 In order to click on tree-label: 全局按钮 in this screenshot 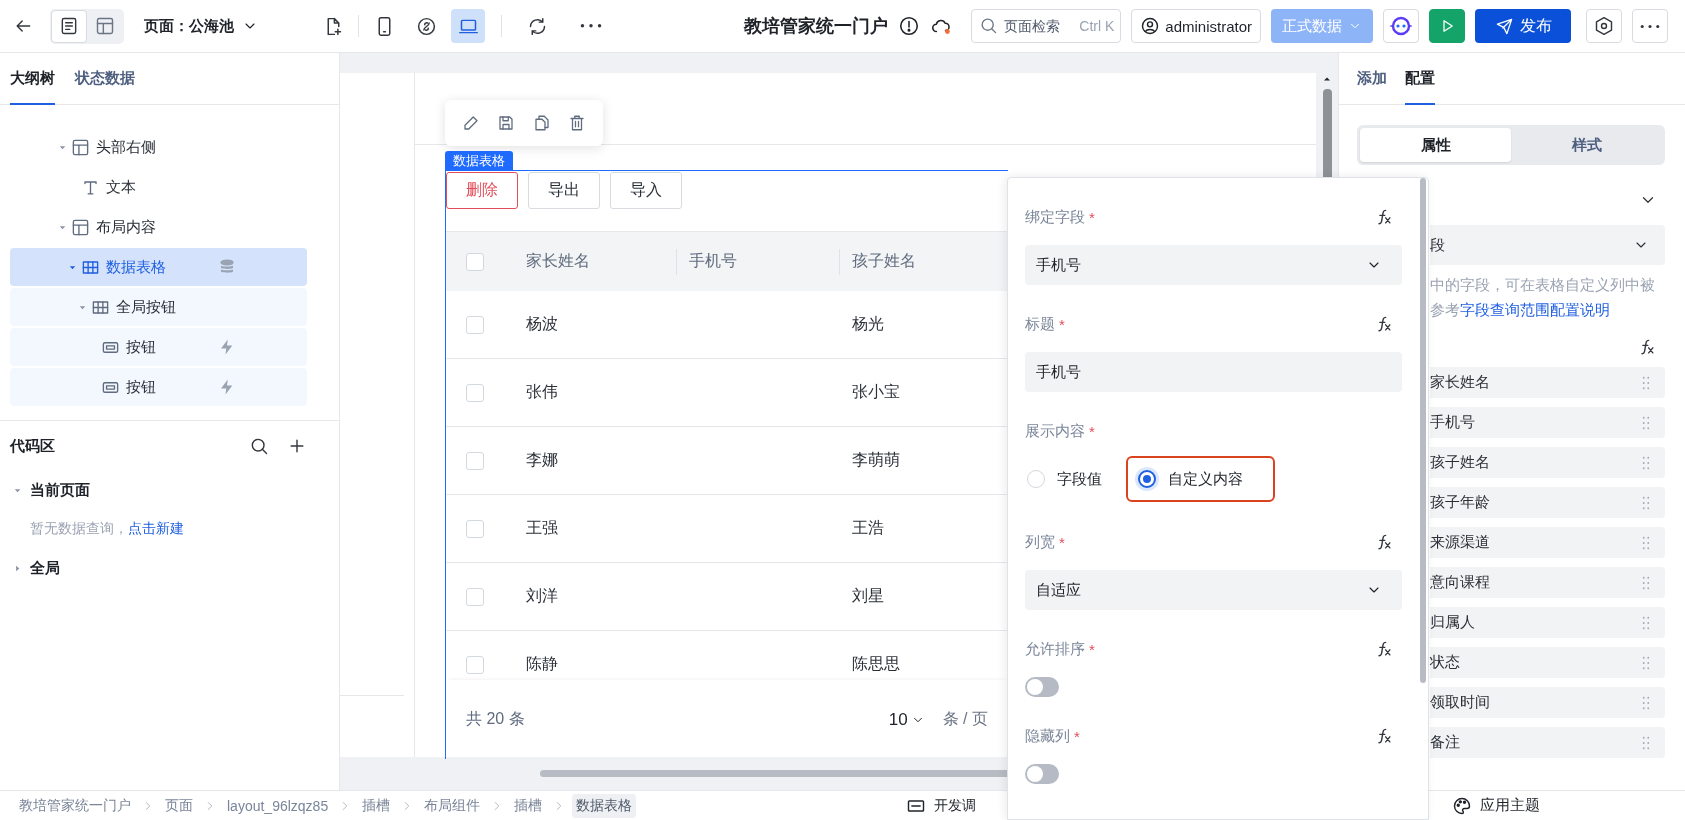, I will do `click(146, 307)`.